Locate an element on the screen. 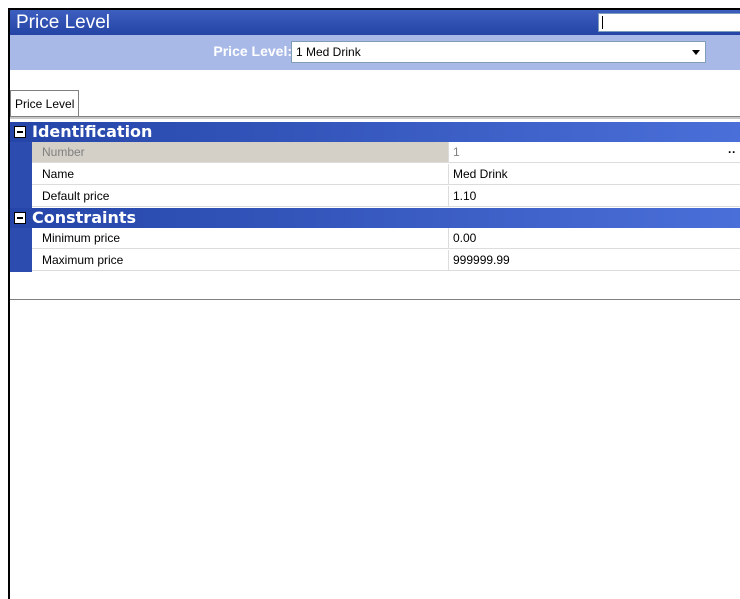 This screenshot has width=740, height=599. search-input is located at coordinates (669, 22).